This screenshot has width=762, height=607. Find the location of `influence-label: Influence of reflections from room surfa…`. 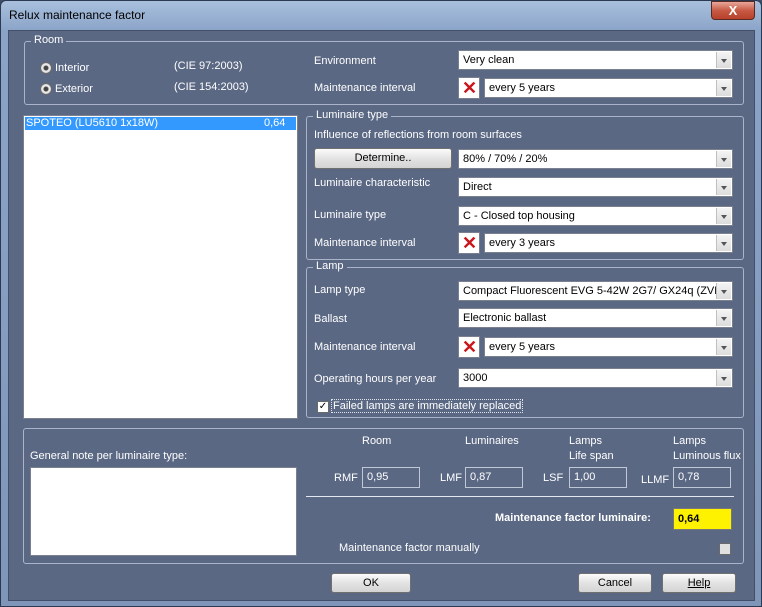

influence-label: Influence of reflections from room surfa… is located at coordinates (418, 135).